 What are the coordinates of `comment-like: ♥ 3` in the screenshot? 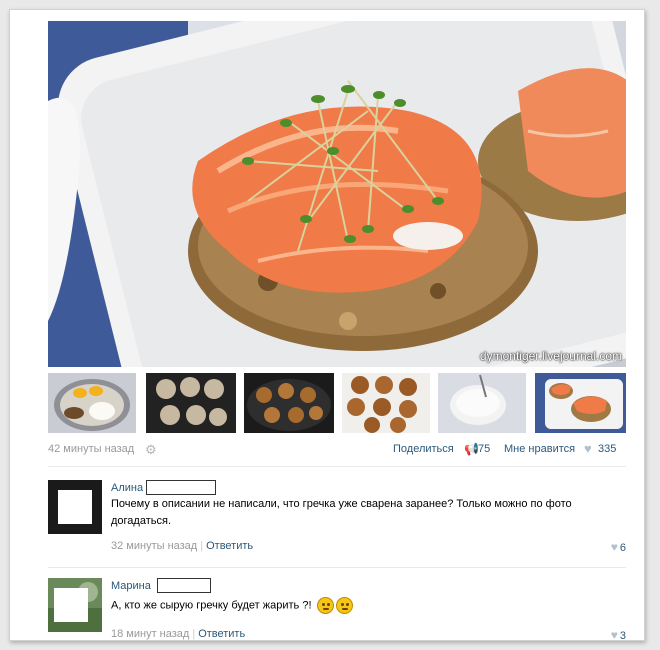 It's located at (618, 634).